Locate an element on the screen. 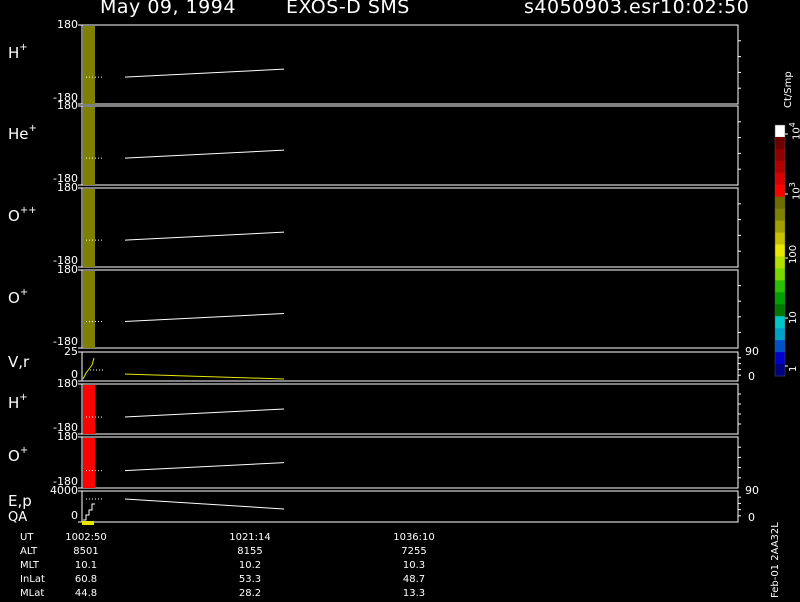 This screenshot has height=602, width=800. orbit-info-label: ALT is located at coordinates (29, 551).